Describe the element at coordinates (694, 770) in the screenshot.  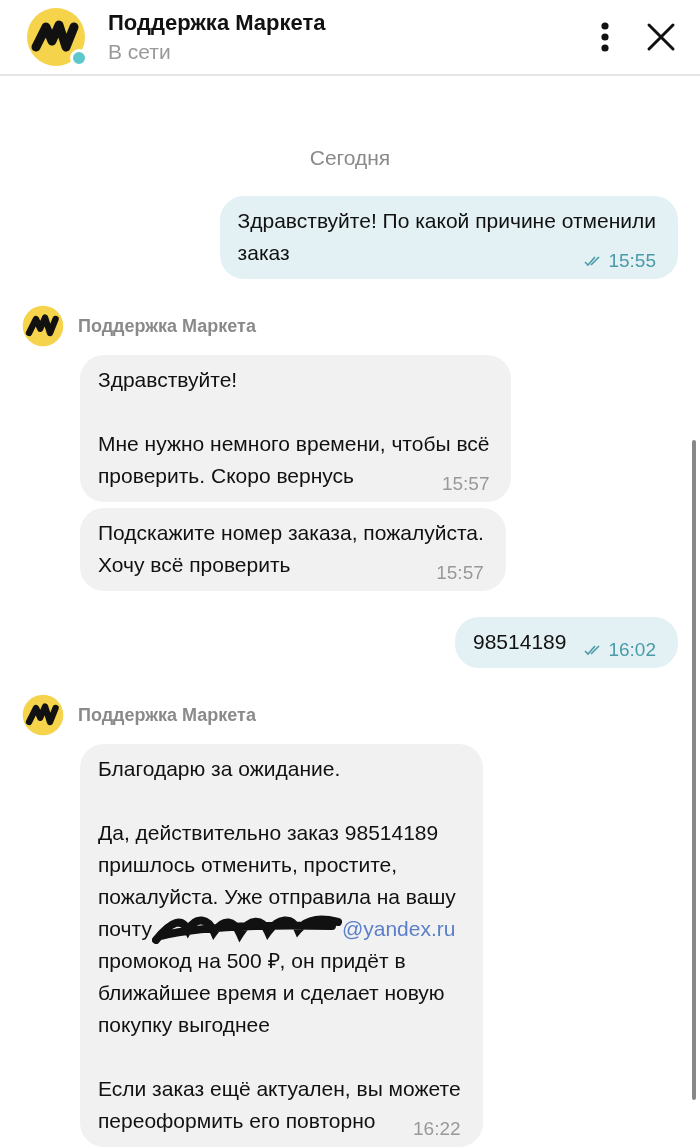
I see `scrollbar` at that location.